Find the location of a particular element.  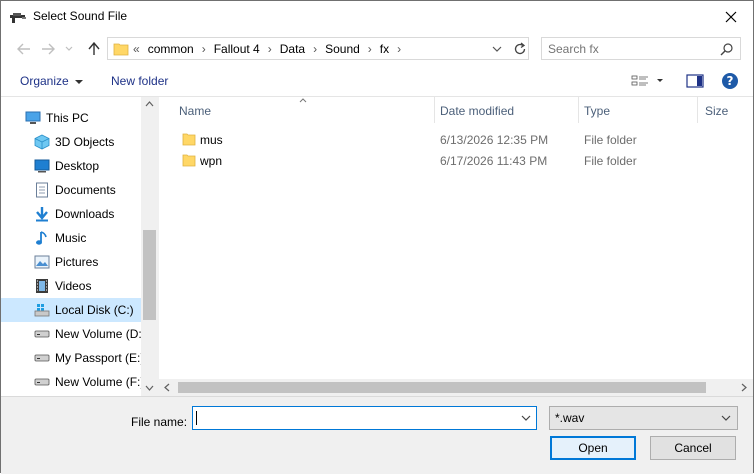

preview-pane-icon is located at coordinates (695, 81).